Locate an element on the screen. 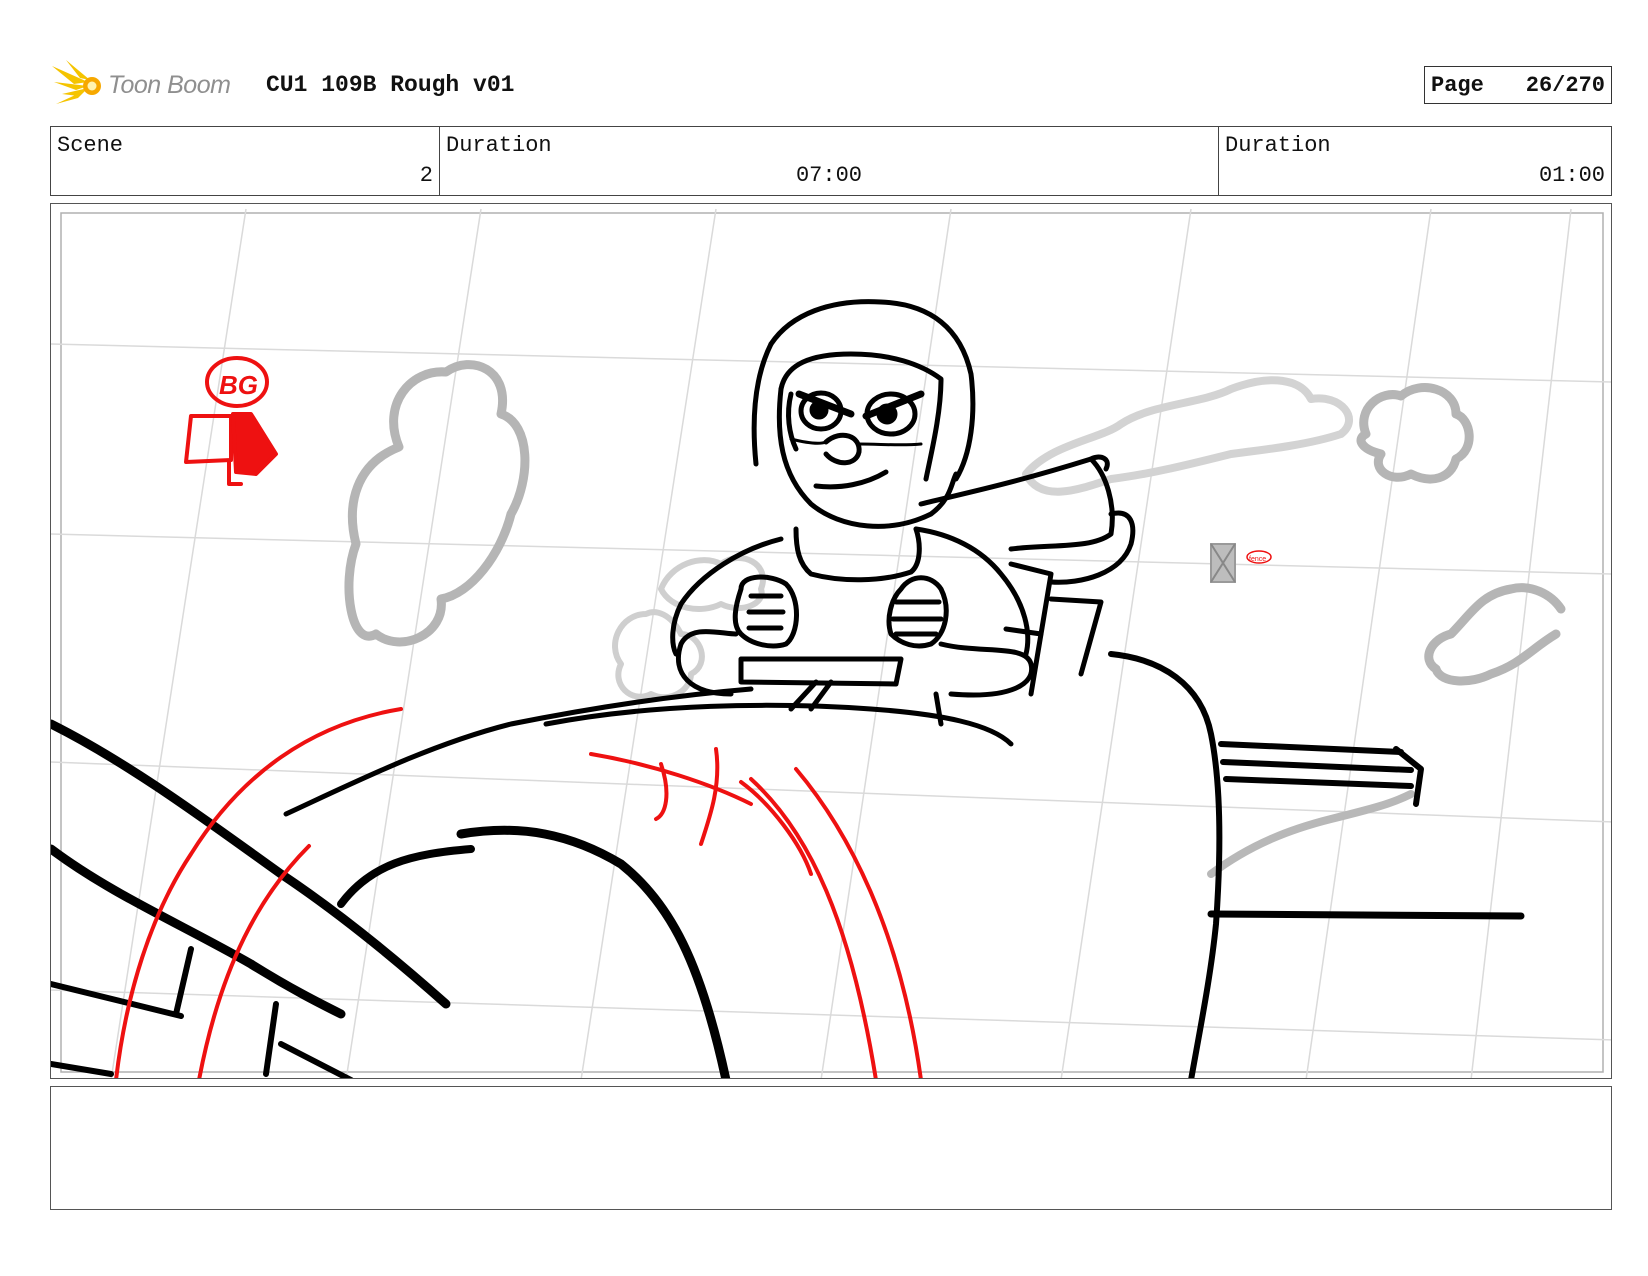 Image resolution: width=1648 pixels, height=1276 pixels. starburst-logo-icon is located at coordinates (76, 82).